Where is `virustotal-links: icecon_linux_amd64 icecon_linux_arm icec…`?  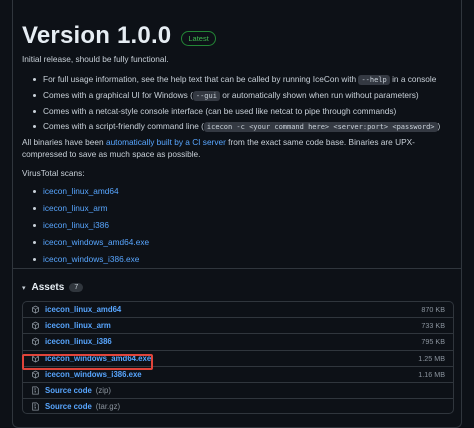
virustotal-links: icecon_linux_amd64 icecon_linux_arm icec… is located at coordinates (91, 225).